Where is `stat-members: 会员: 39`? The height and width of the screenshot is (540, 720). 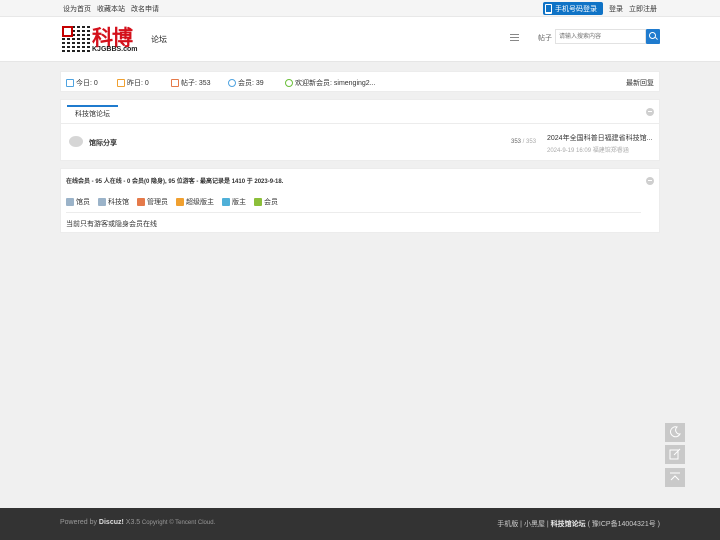
stat-members: 会员: 39 is located at coordinates (246, 83).